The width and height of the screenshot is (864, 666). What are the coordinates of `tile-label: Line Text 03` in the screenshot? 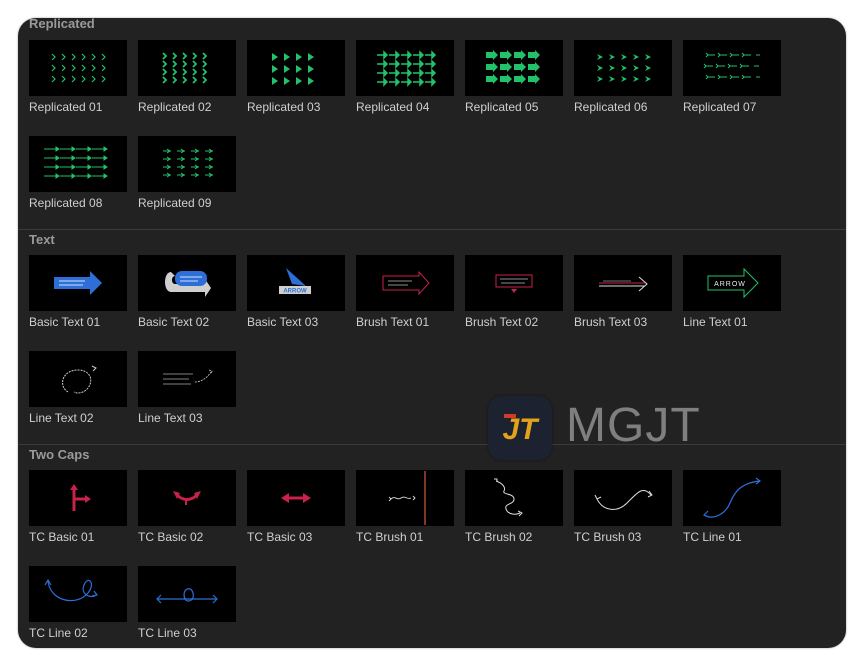 It's located at (170, 418).